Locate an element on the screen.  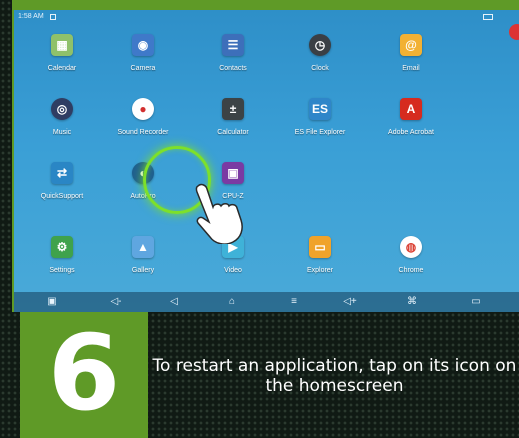
music-icon: ◎ is located at coordinates (62, 109).